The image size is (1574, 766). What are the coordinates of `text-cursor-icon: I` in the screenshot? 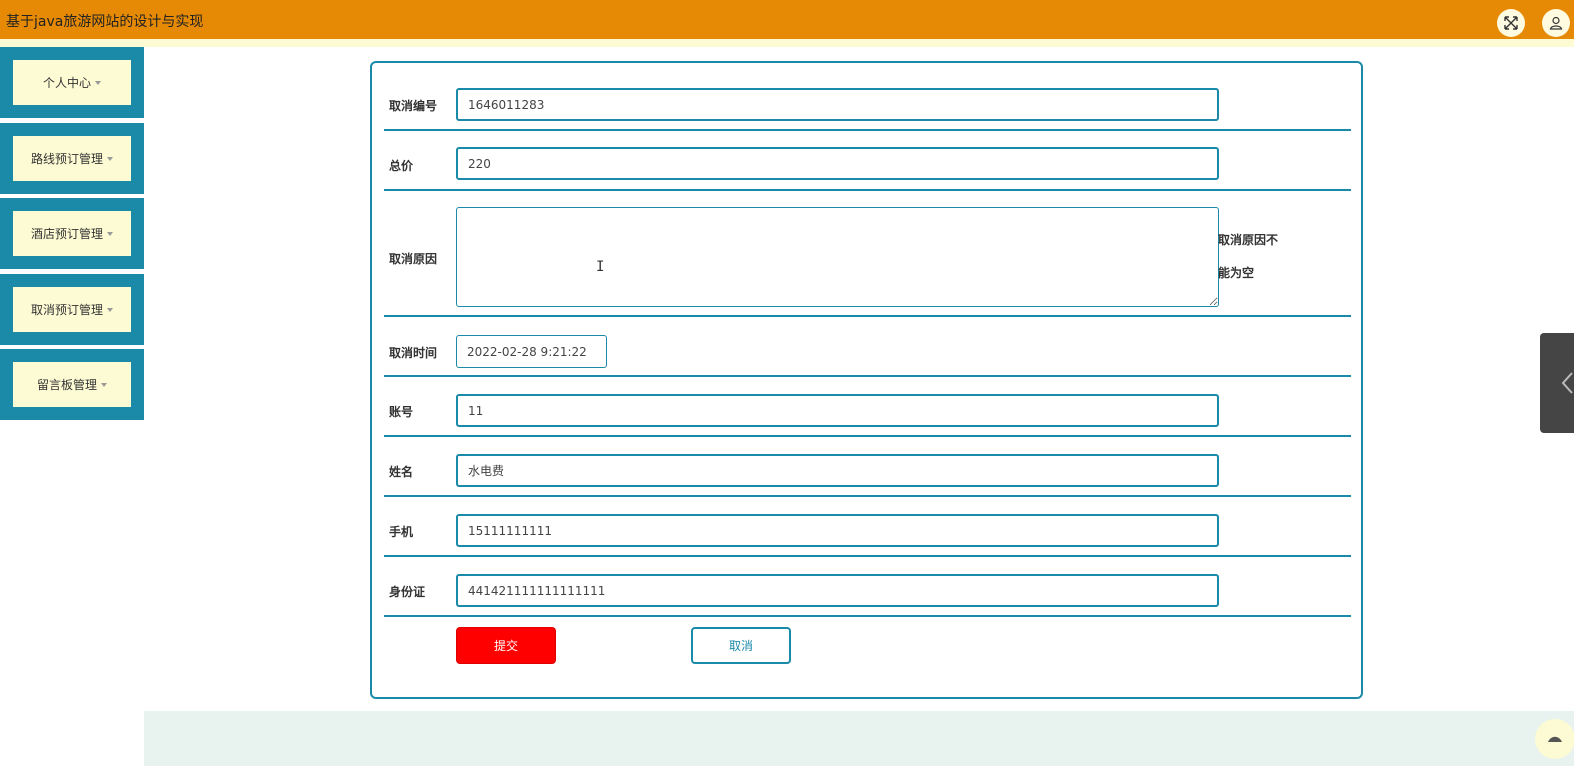 It's located at (600, 267).